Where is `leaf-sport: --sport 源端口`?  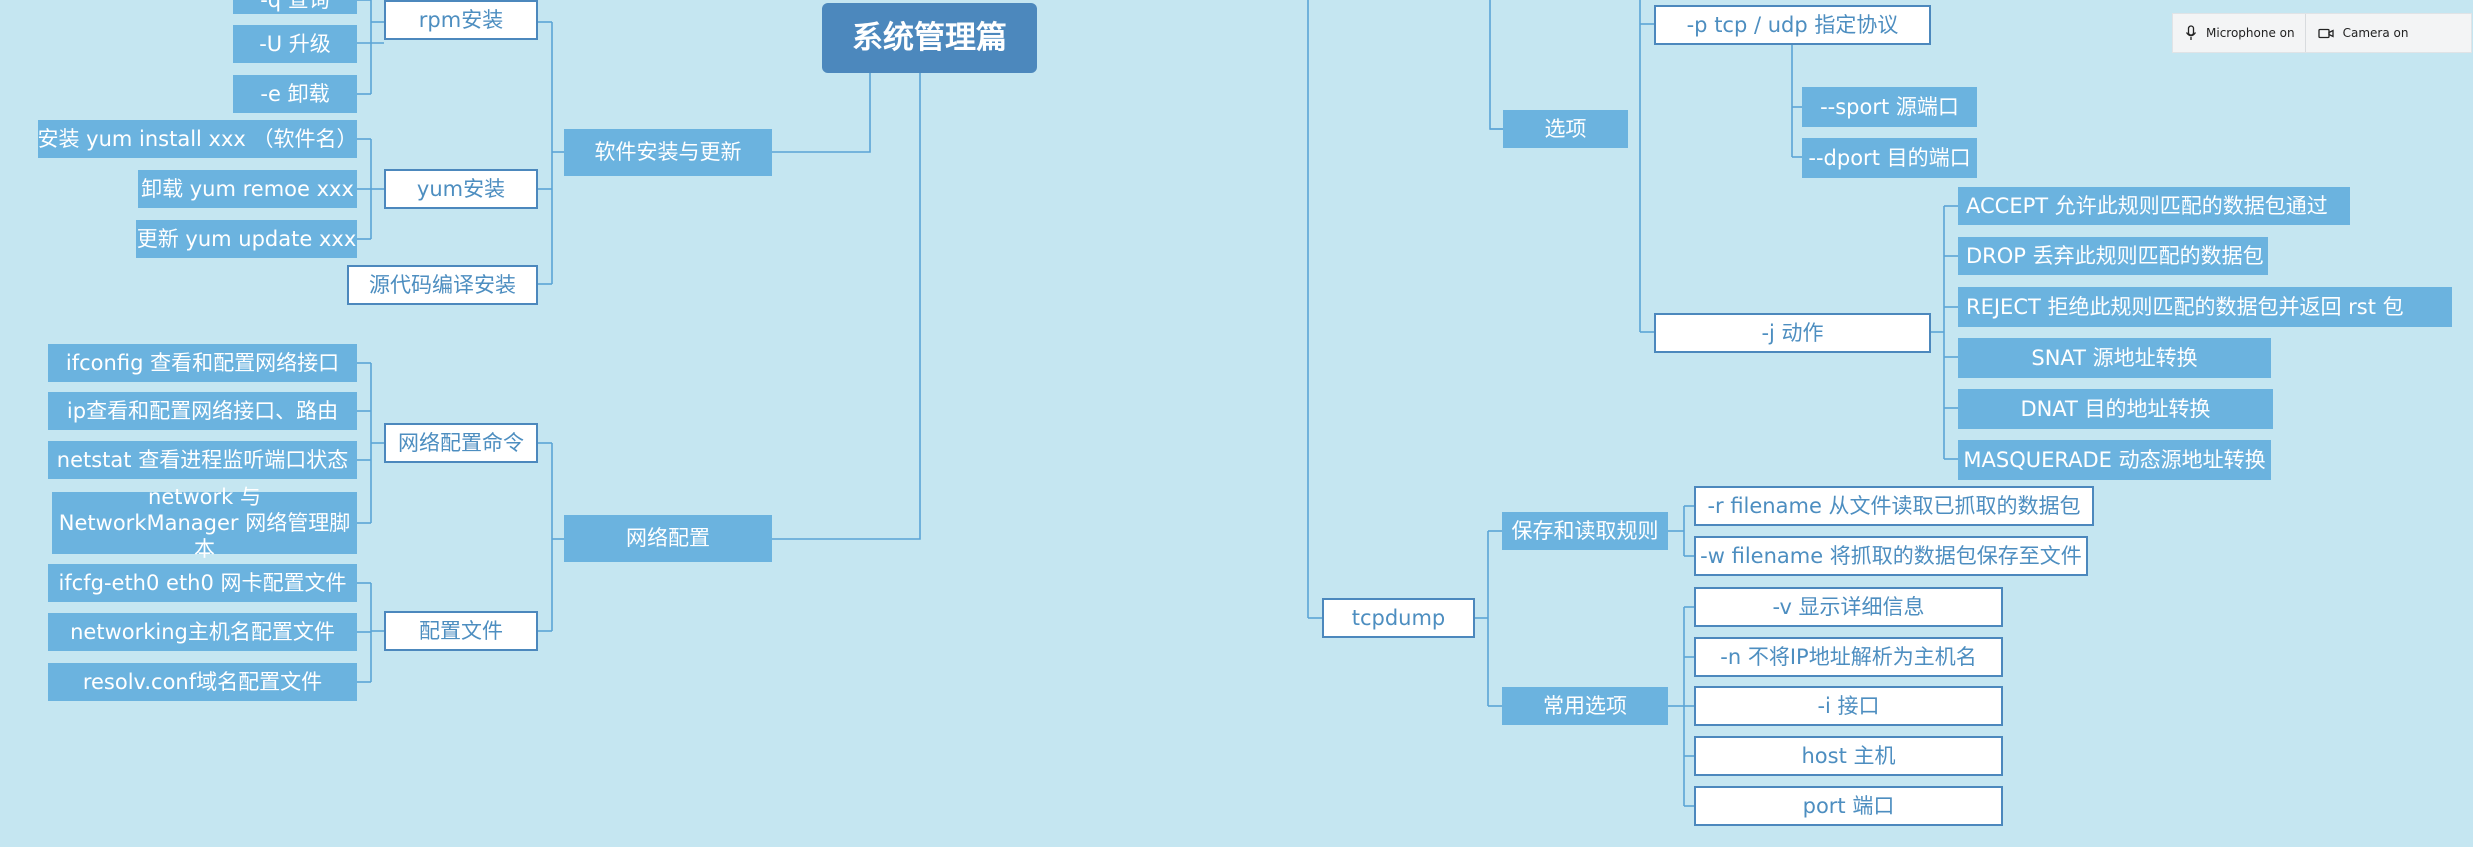 leaf-sport: --sport 源端口 is located at coordinates (1889, 107).